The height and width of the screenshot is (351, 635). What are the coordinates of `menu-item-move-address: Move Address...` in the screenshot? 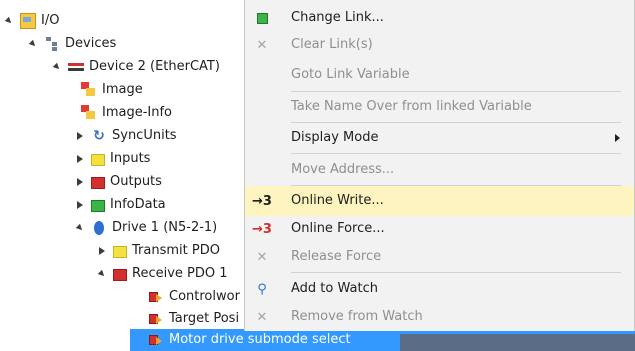 It's located at (439, 170).